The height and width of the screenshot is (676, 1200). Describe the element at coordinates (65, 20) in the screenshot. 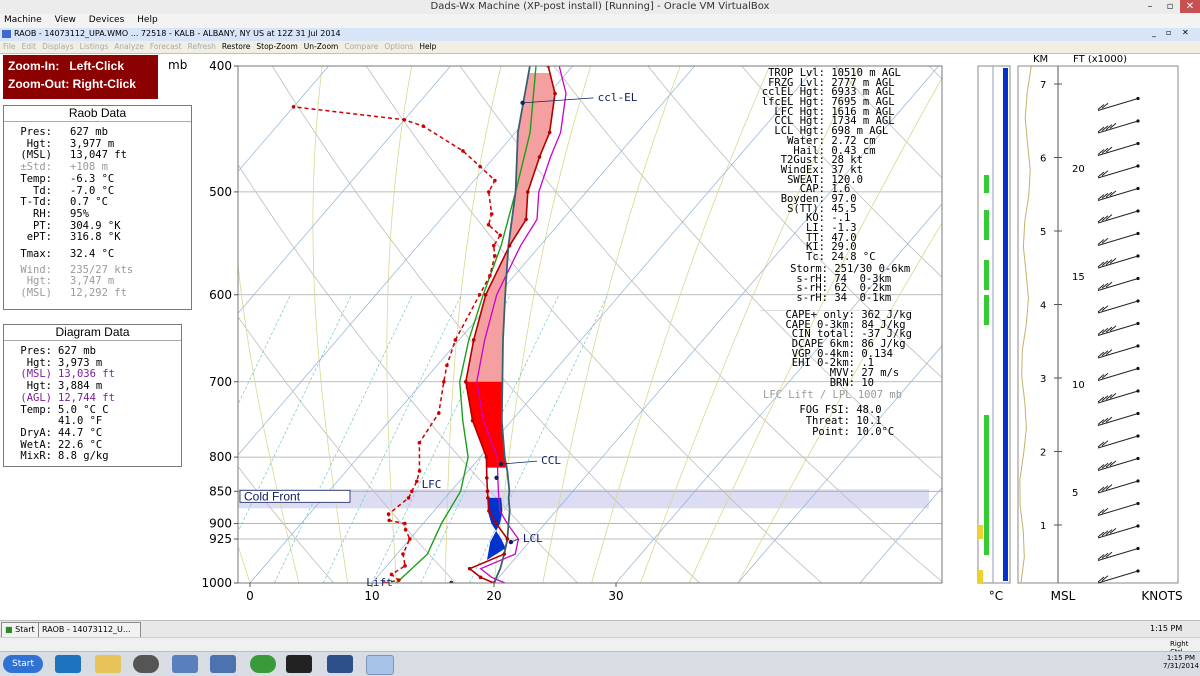

I see `menu-view: View` at that location.